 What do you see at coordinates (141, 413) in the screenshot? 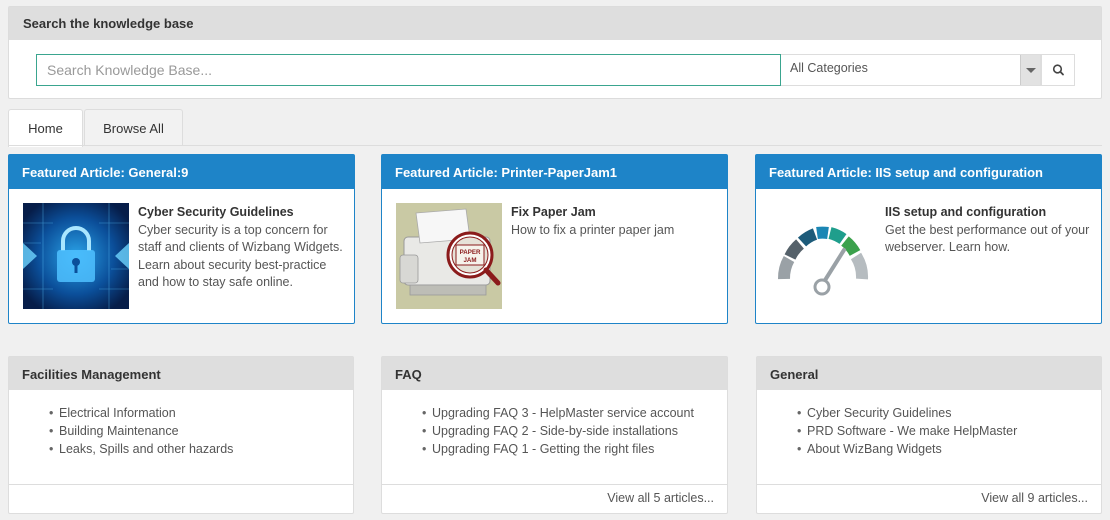
I see `article-link: Electrical Information` at bounding box center [141, 413].